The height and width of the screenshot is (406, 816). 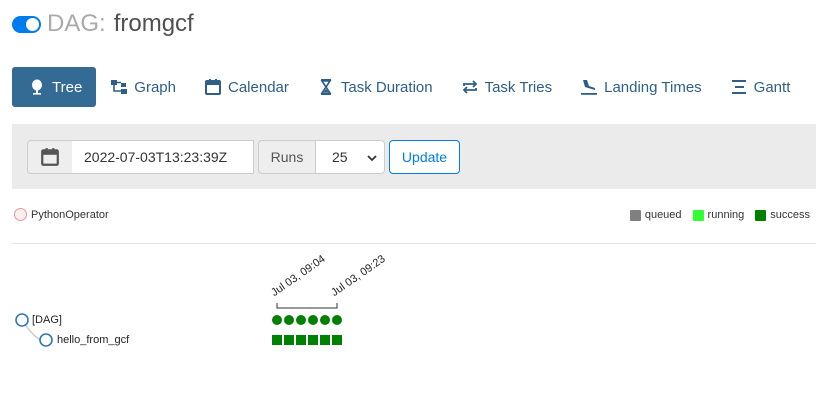 I want to click on tab-task-tries: Task Tries, so click(x=507, y=87).